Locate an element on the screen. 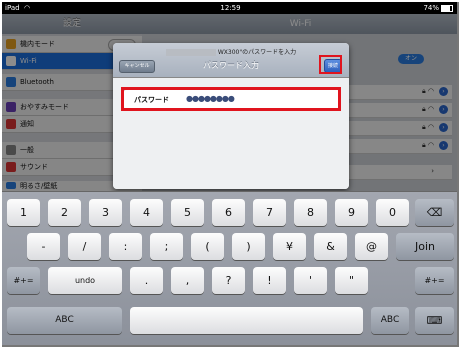 The height and width of the screenshot is (352, 464). key-1: 1 is located at coordinates (23, 212).